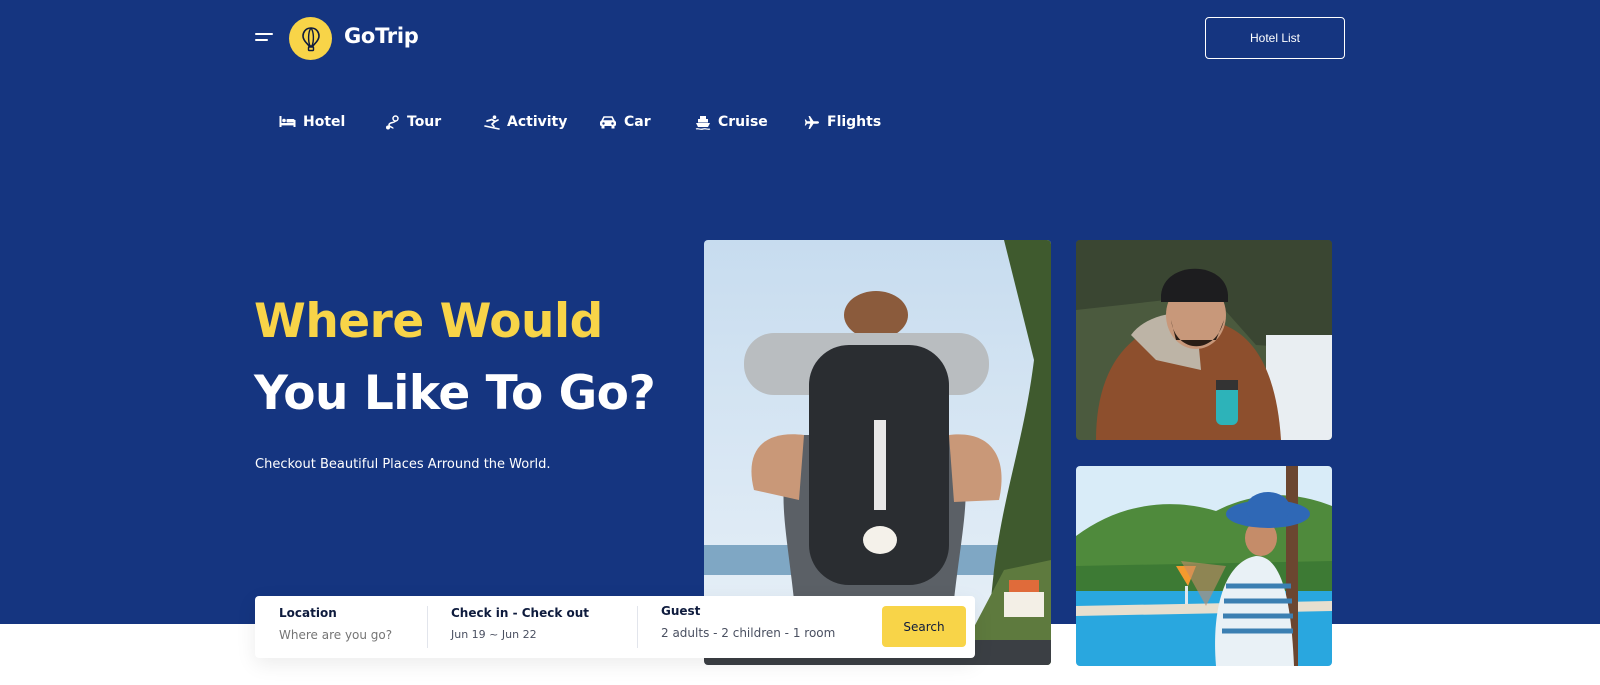 Image resolution: width=1600 pixels, height=685 pixels. Describe the element at coordinates (703, 122) in the screenshot. I see `ship-icon` at that location.